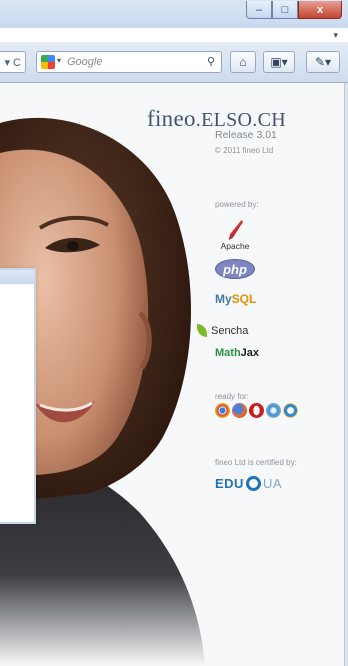  I want to click on search-engine-dropdown-icon: ▾, so click(59, 60).